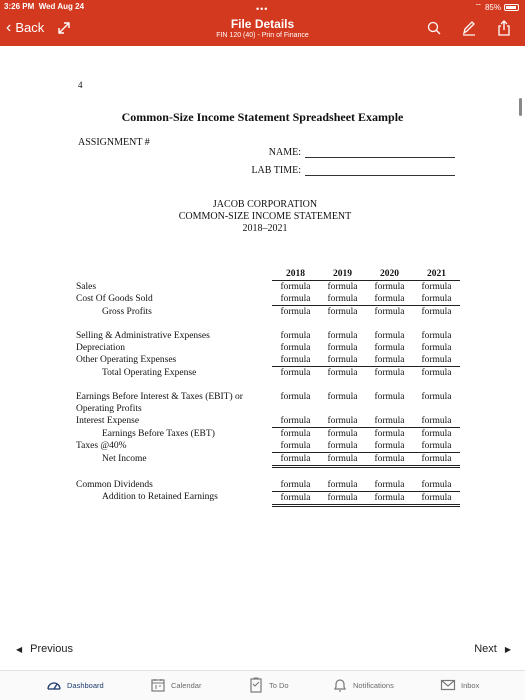 This screenshot has height=700, width=525. I want to click on search-icon, so click(434, 28).